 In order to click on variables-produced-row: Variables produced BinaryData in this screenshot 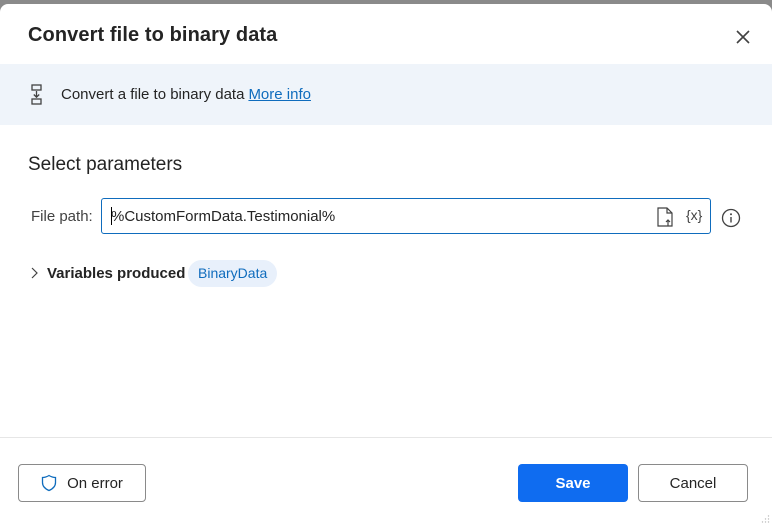, I will do `click(180, 274)`.